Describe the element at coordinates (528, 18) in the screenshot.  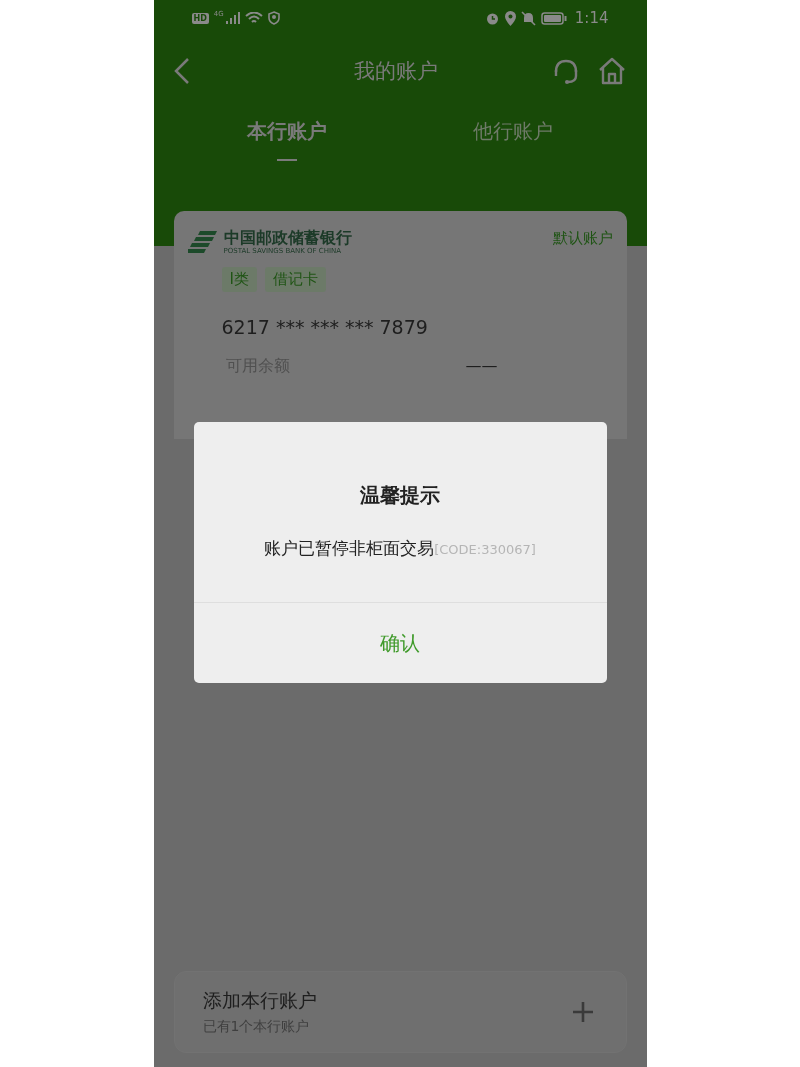
I see `bell-off-icon` at that location.